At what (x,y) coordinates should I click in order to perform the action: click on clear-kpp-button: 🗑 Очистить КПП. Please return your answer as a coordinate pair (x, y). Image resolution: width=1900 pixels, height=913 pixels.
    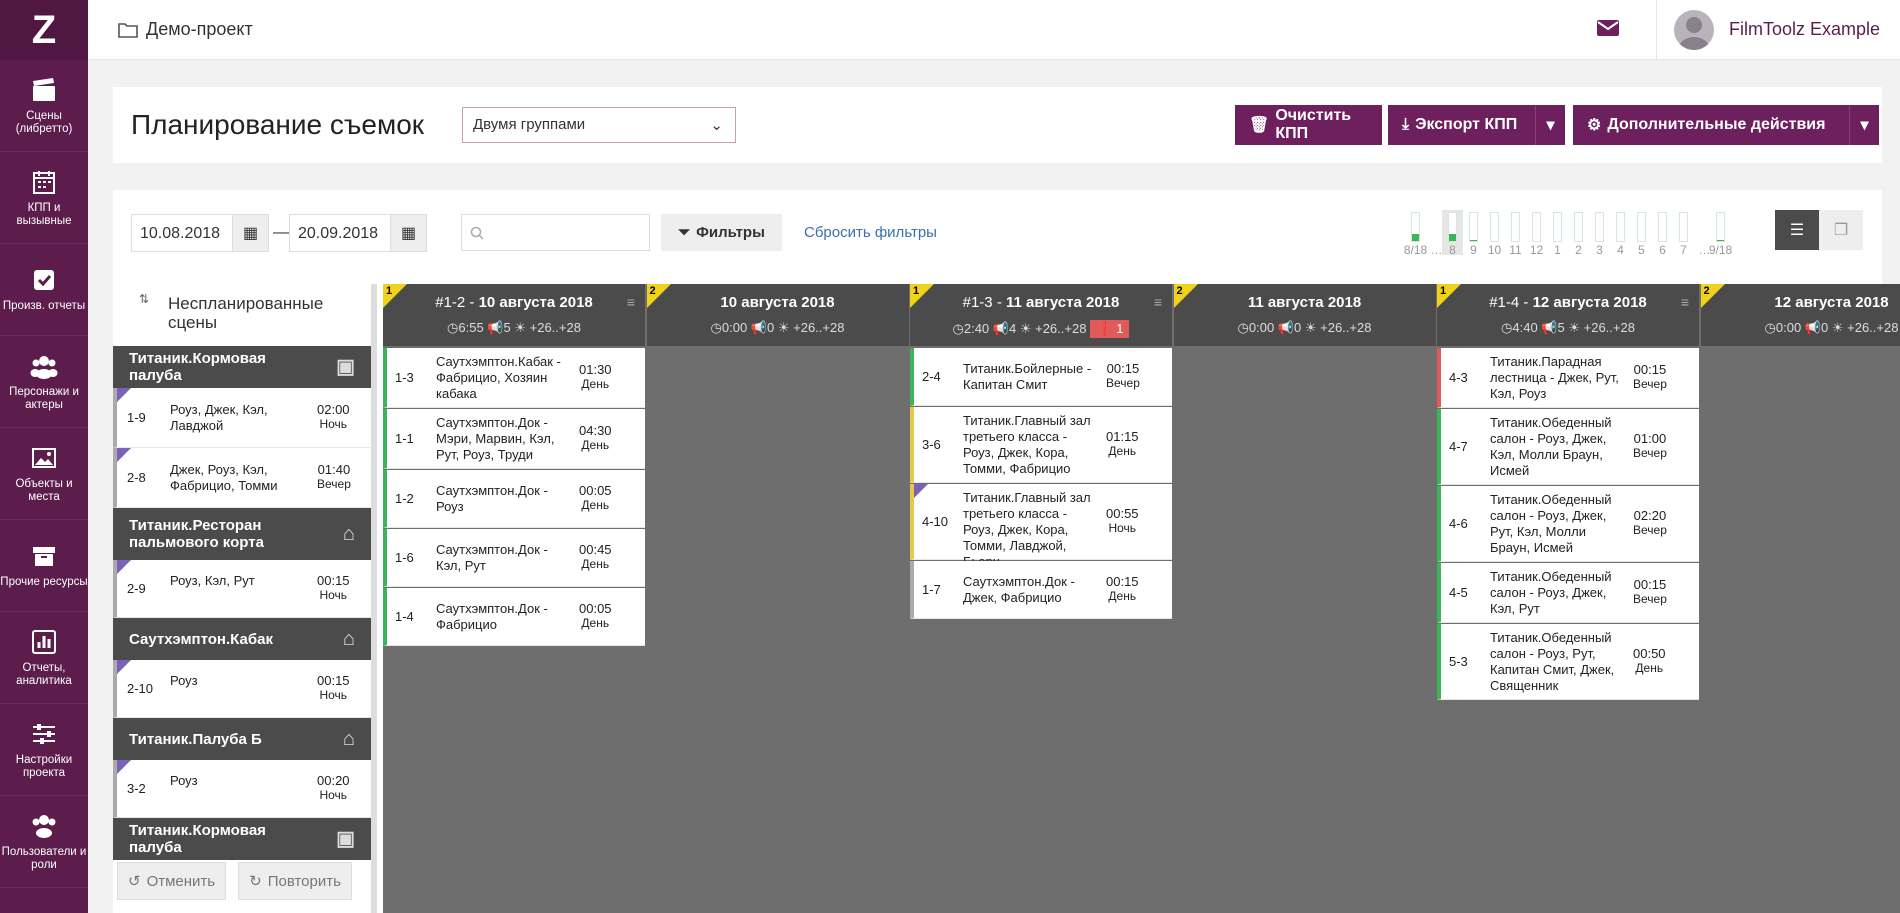
    Looking at the image, I should click on (1308, 125).